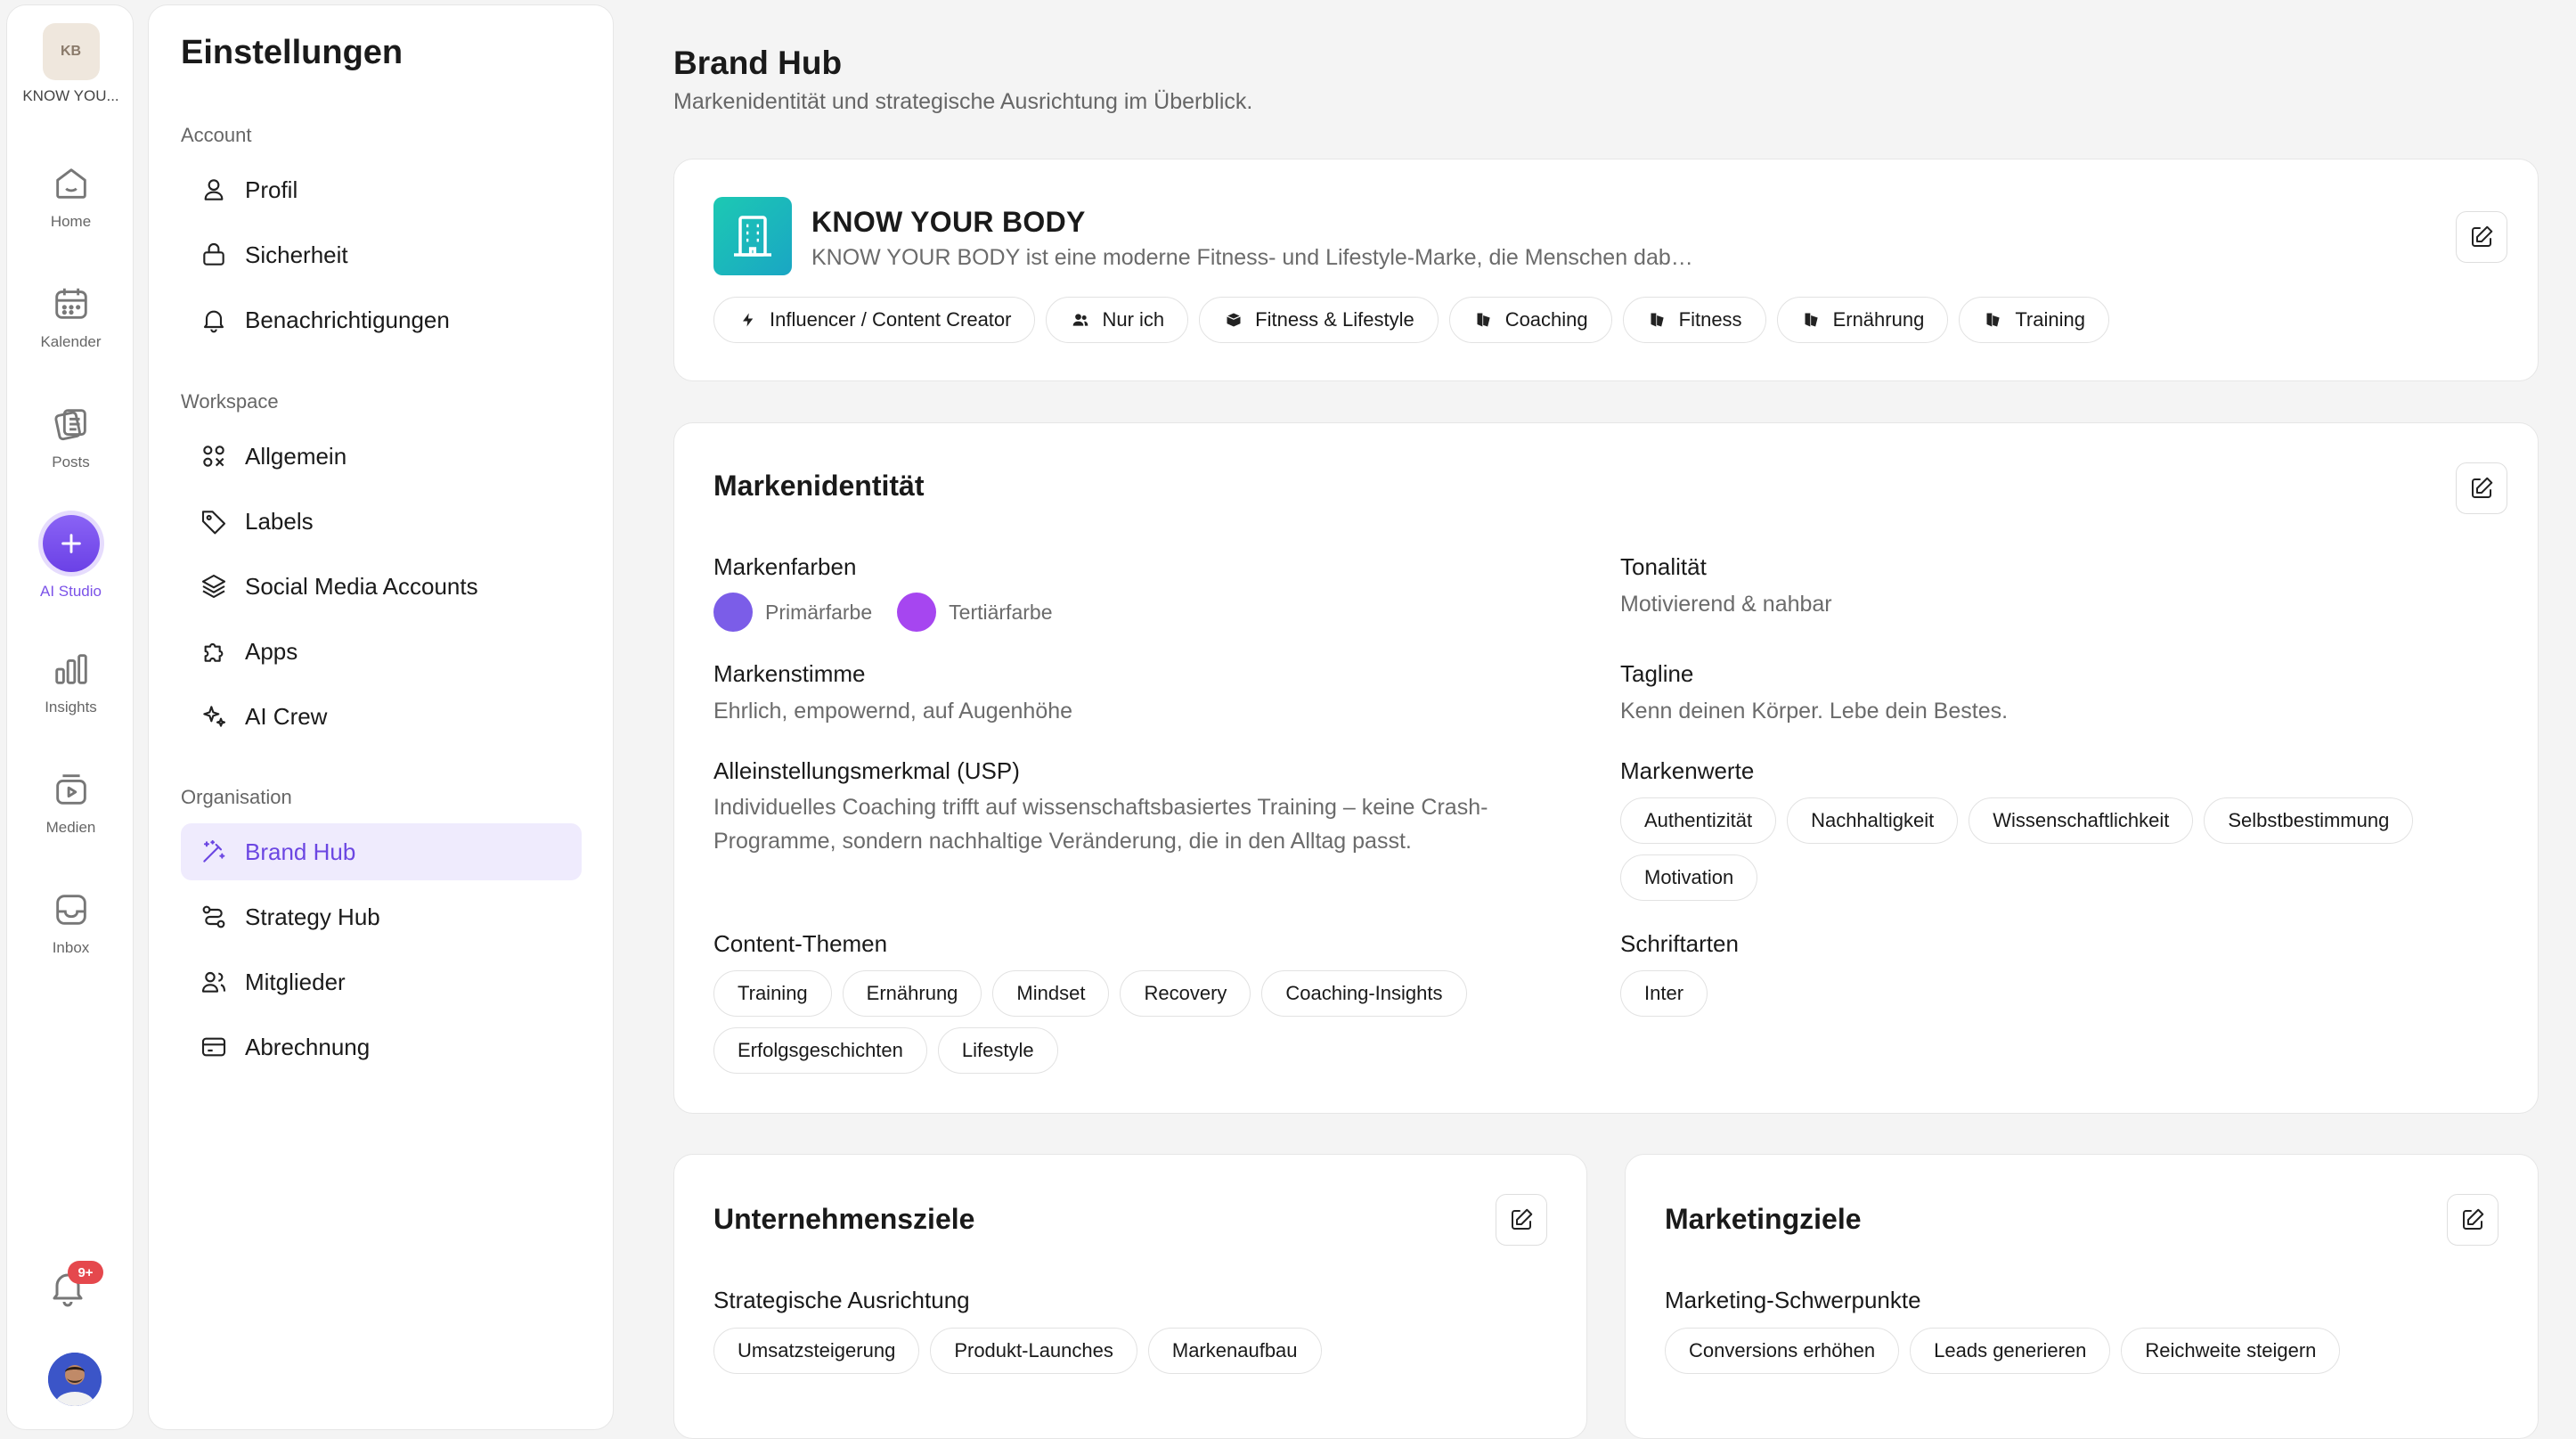 This screenshot has width=2576, height=1439. I want to click on rail-home: Home, so click(71, 196).